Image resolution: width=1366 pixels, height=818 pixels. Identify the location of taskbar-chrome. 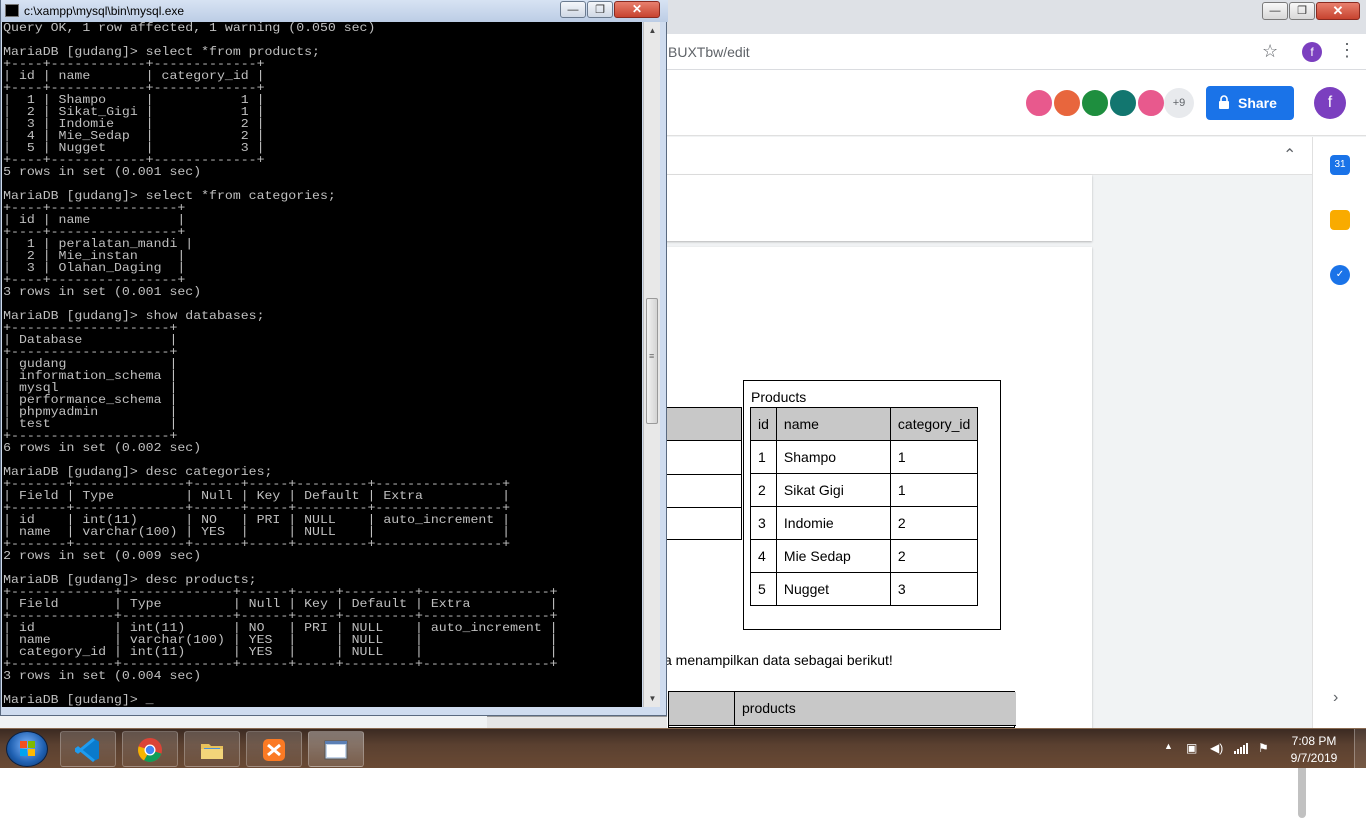
(150, 749).